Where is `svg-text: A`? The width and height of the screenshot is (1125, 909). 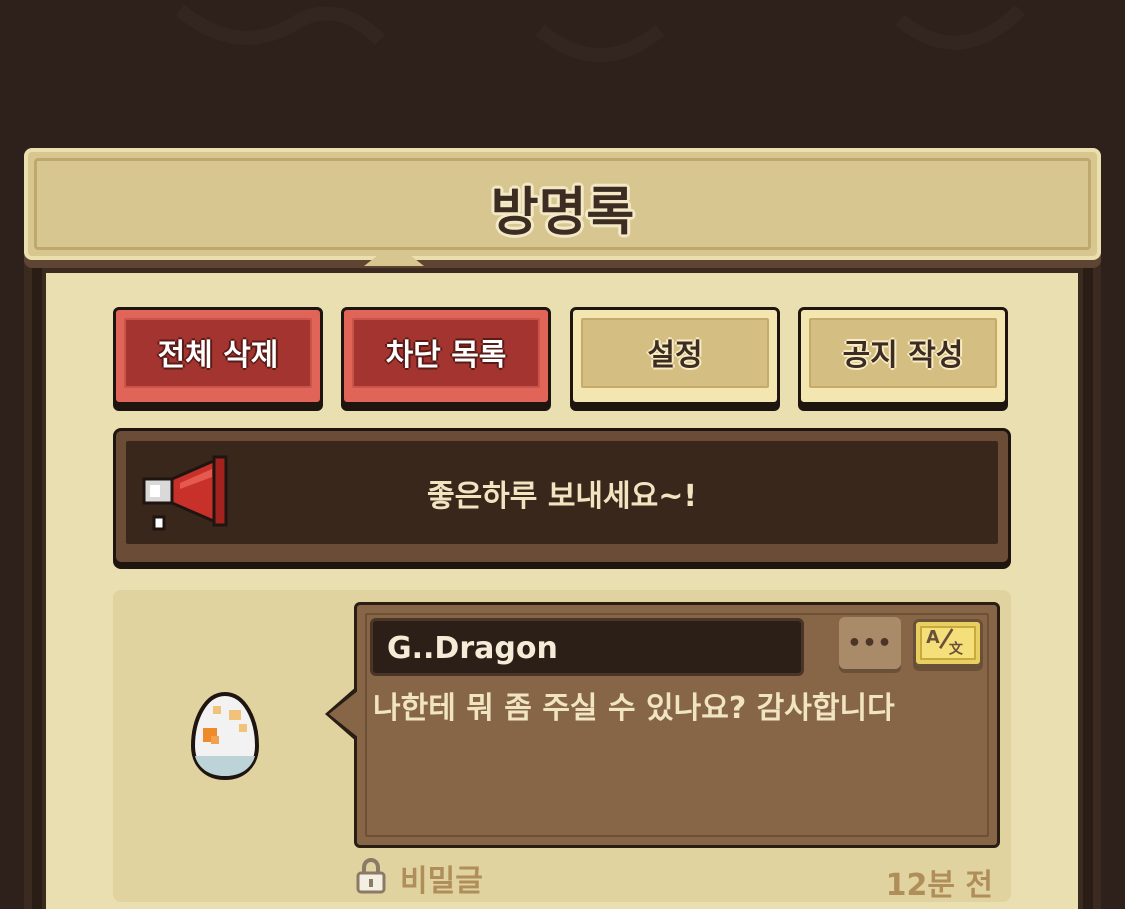 svg-text: A is located at coordinates (933, 638).